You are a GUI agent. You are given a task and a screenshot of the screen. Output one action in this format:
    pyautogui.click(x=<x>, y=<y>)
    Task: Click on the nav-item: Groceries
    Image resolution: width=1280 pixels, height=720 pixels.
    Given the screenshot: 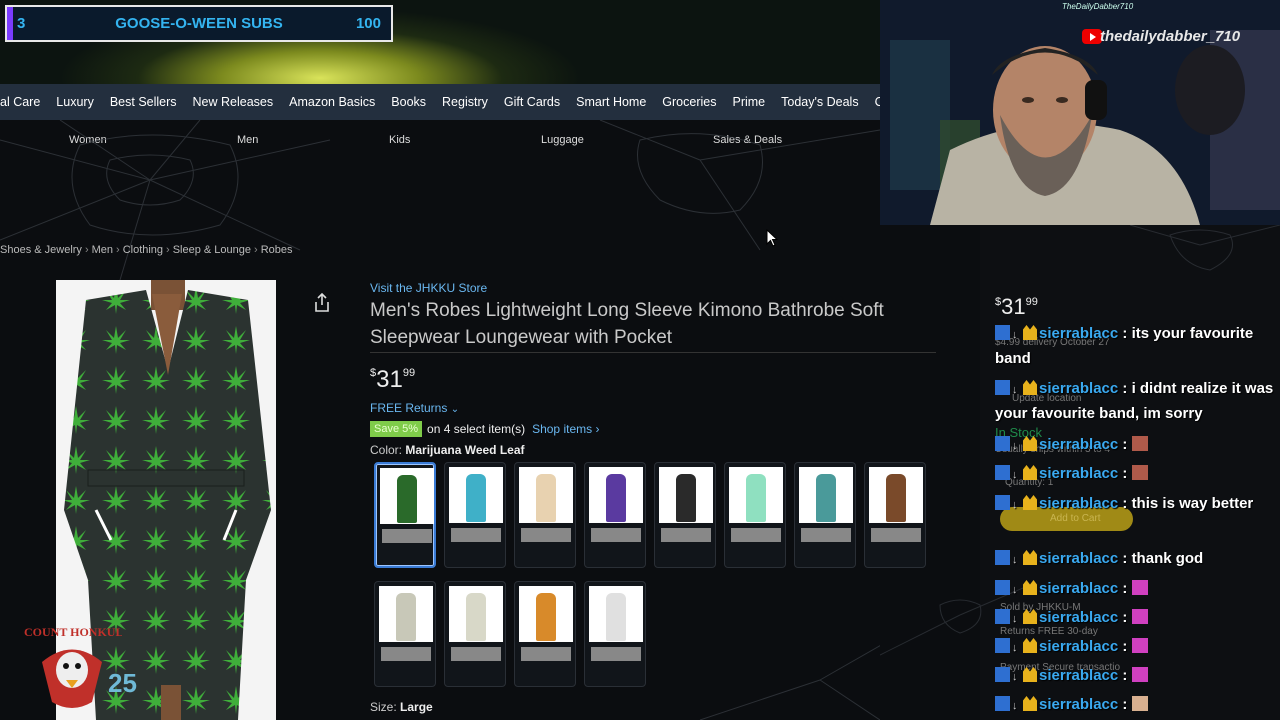 What is the action you would take?
    pyautogui.click(x=689, y=102)
    